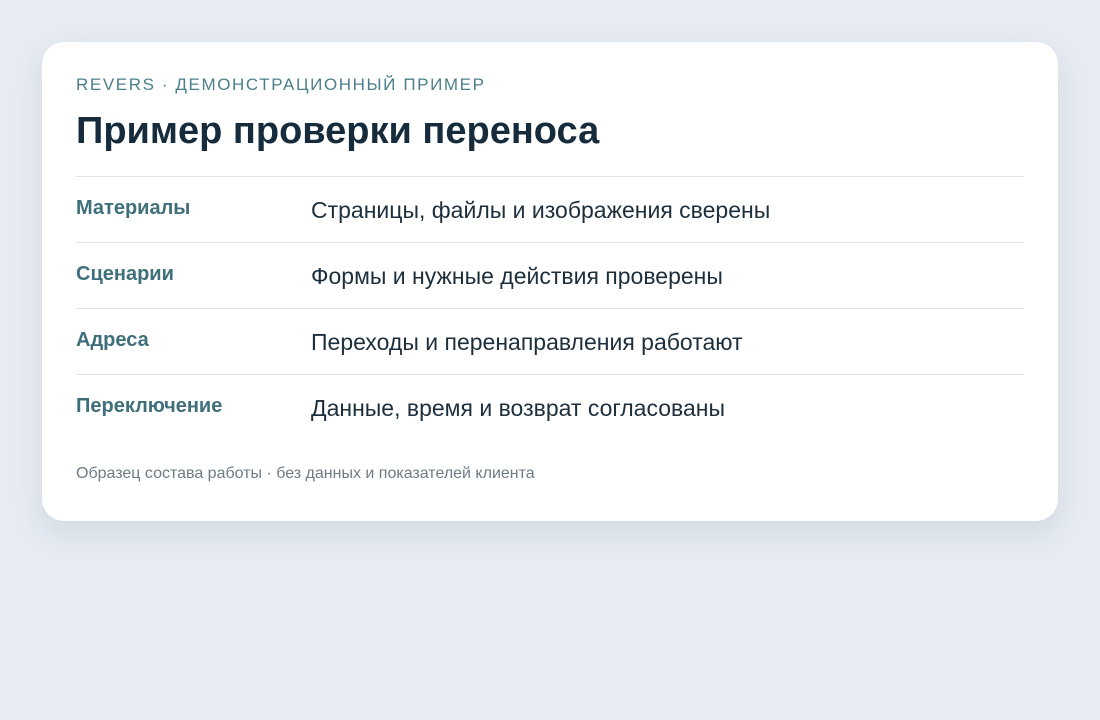 This screenshot has width=1100, height=720. Describe the element at coordinates (338, 131) in the screenshot. I see `page-title: Пример проверки переноса` at that location.